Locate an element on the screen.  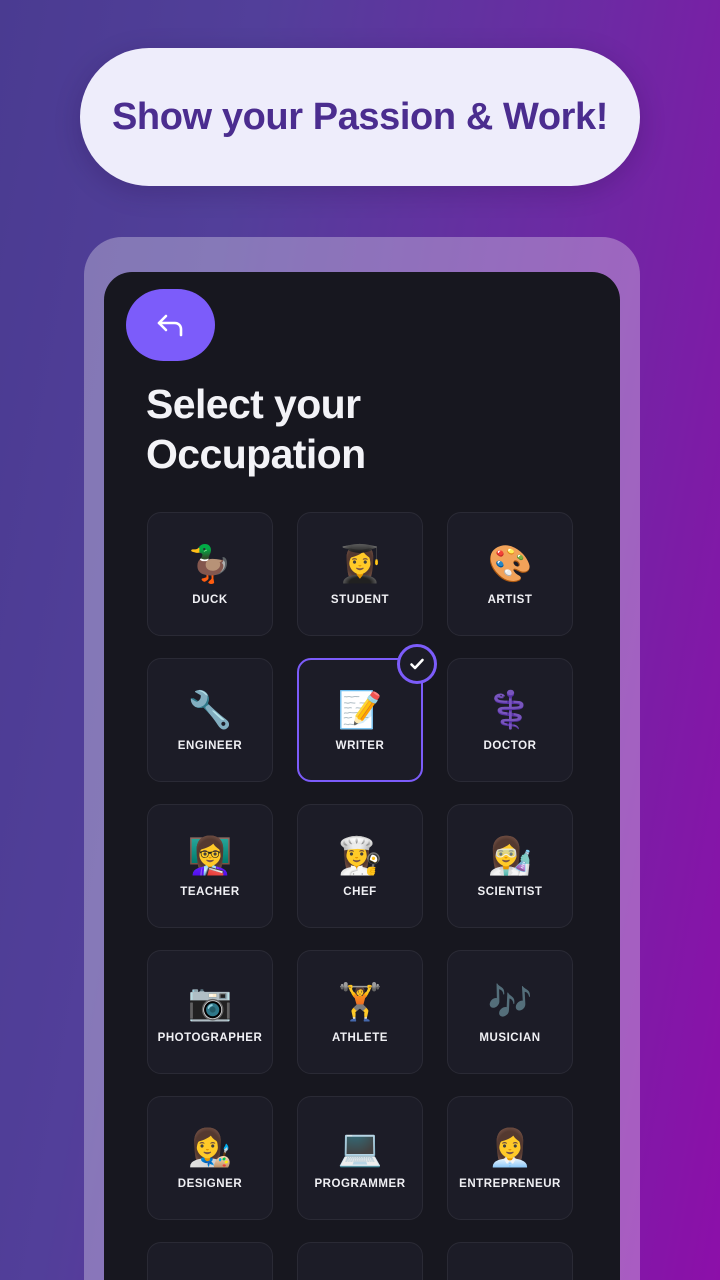
back-arrow-icon is located at coordinates (171, 325).